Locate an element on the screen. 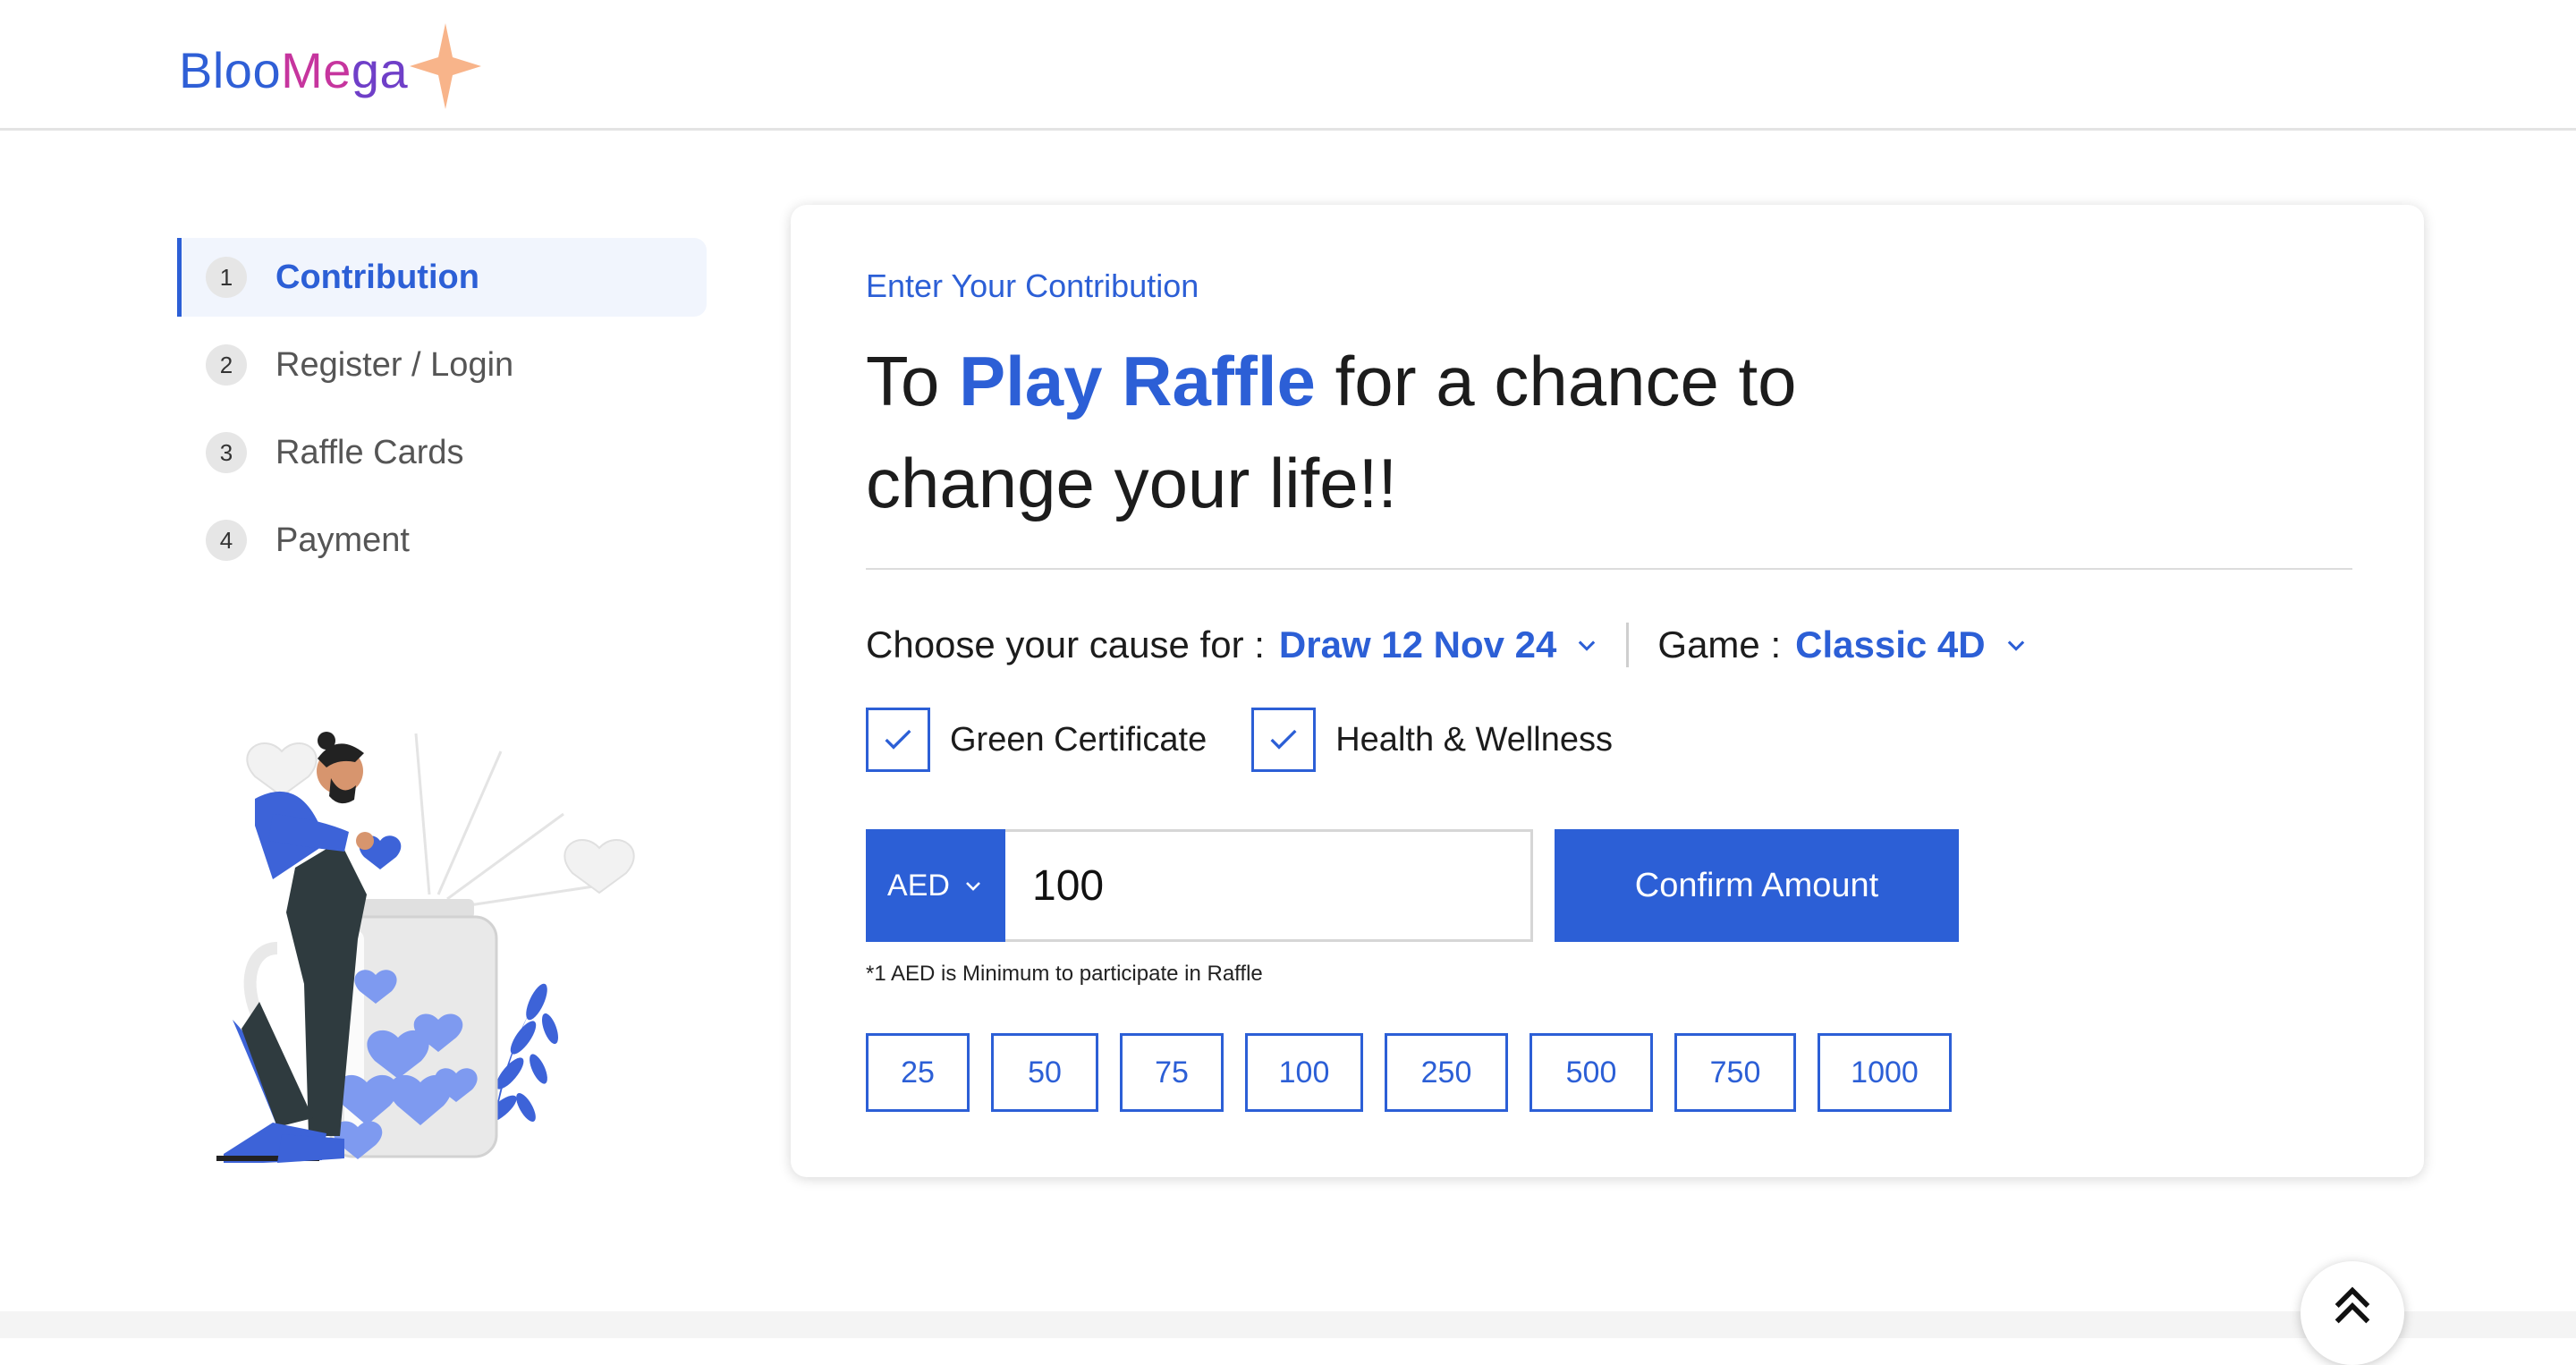 This screenshot has height=1365, width=2576. step-raffle-cards: 3 Raffle Cards is located at coordinates (442, 452).